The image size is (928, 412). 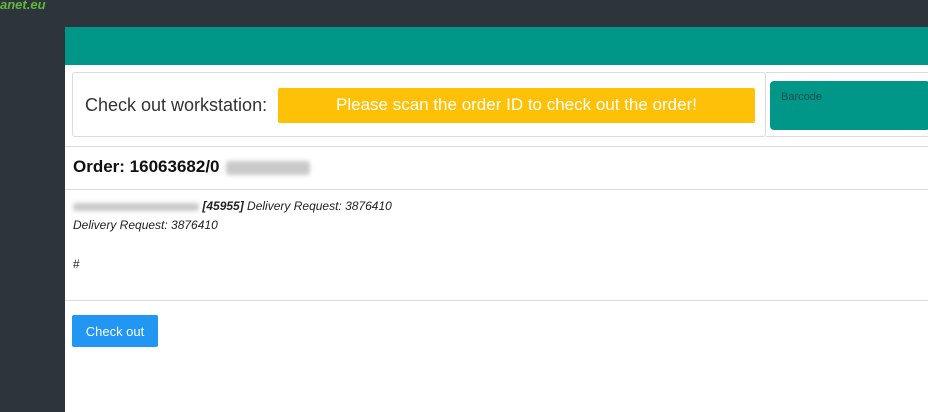 What do you see at coordinates (223, 206) in the screenshot?
I see `item-id: [45955]` at bounding box center [223, 206].